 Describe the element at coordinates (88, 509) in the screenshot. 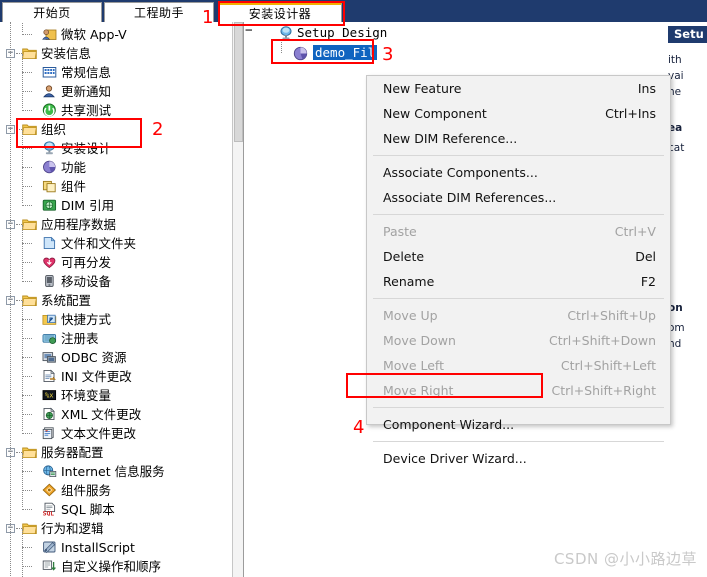

I see `sidebar-item-label: SQL 脚本` at that location.